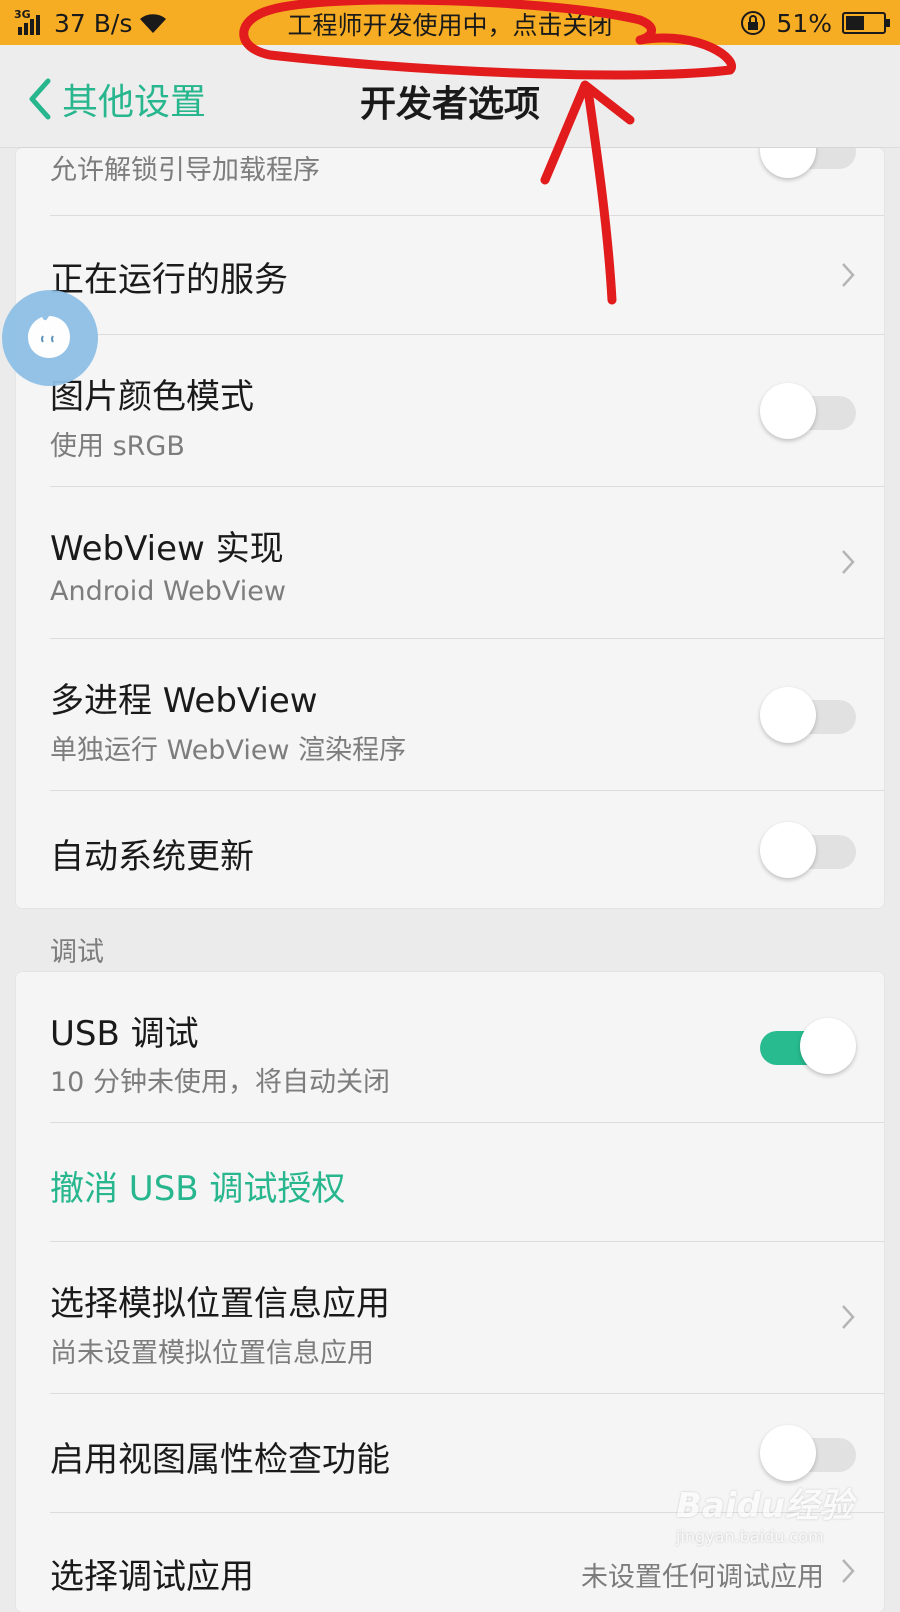  Describe the element at coordinates (467, 715) in the screenshot. I see `list-item-multiprocess-webview: 多进程 WebView 单独运行 WebView 渲染程序` at that location.